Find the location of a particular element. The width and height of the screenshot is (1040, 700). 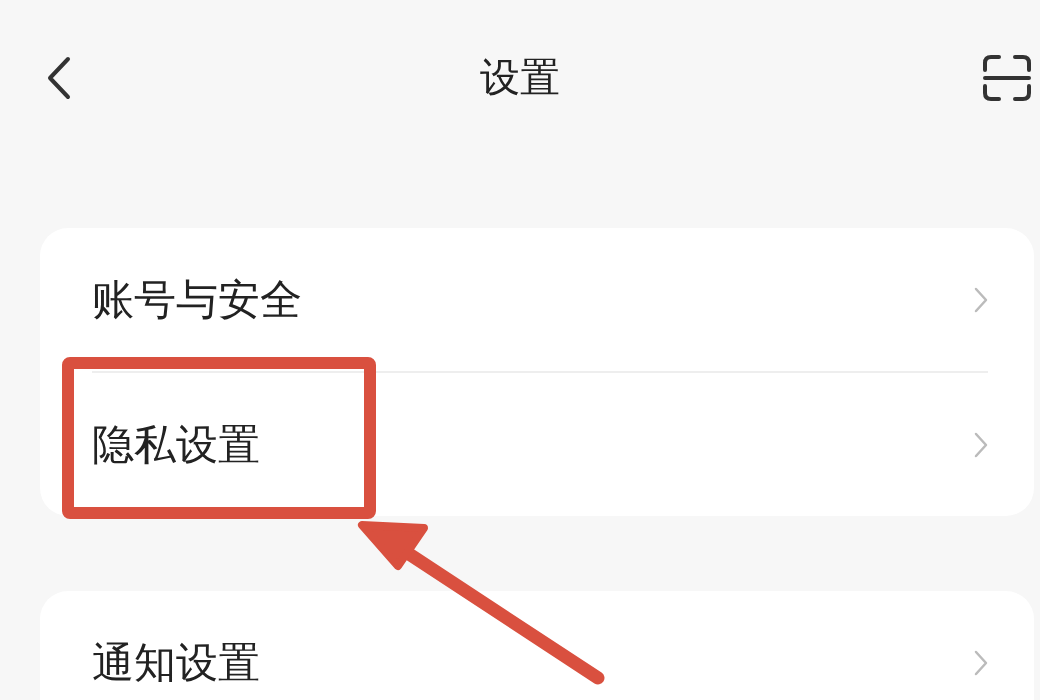

settings-item: 通知设置 is located at coordinates (176, 662).